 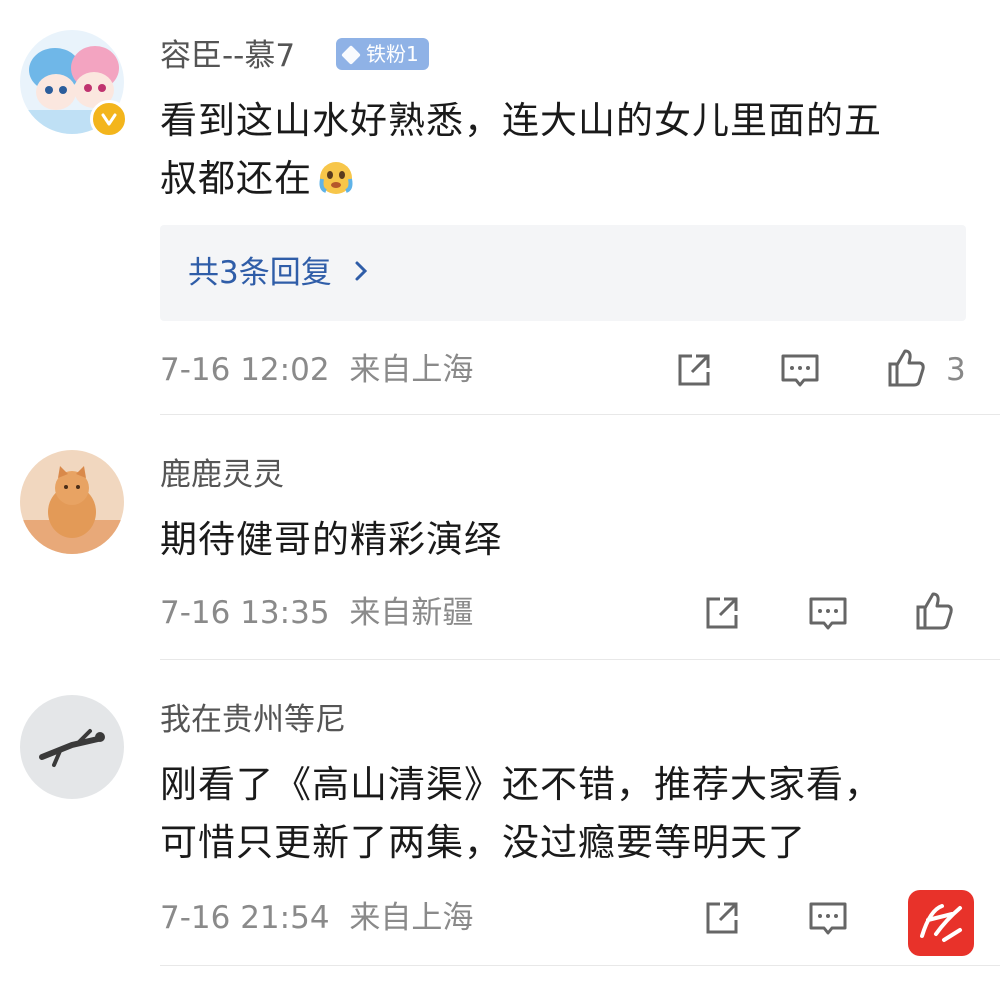 What do you see at coordinates (956, 370) in the screenshot?
I see `like-count: 3` at bounding box center [956, 370].